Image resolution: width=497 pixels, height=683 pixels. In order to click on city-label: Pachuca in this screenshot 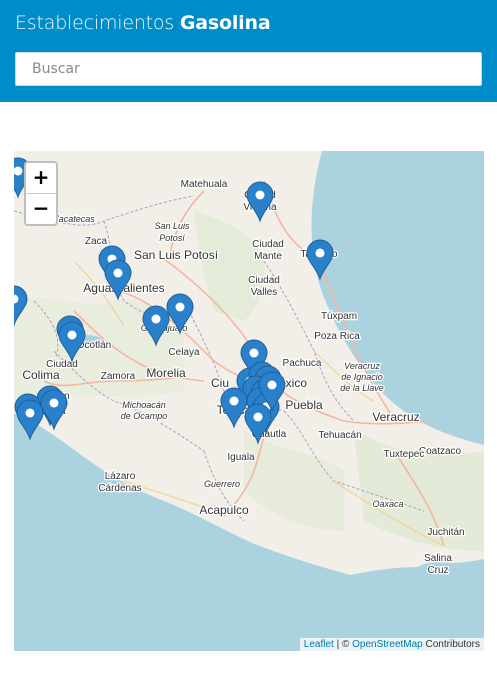, I will do `click(302, 363)`.